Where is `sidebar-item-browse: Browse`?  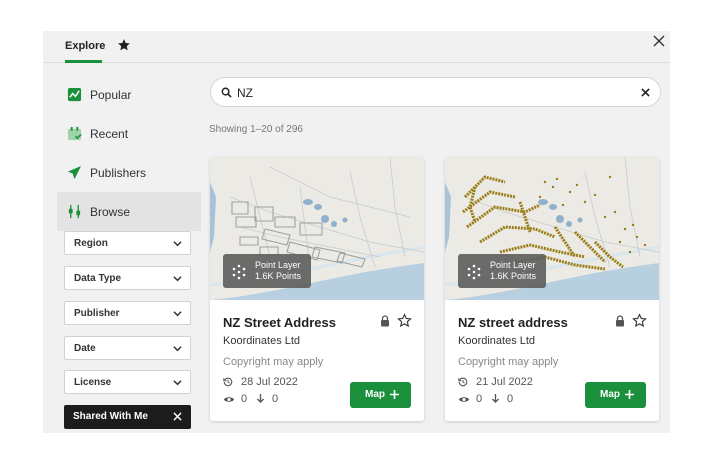
sidebar-item-browse: Browse is located at coordinates (129, 211).